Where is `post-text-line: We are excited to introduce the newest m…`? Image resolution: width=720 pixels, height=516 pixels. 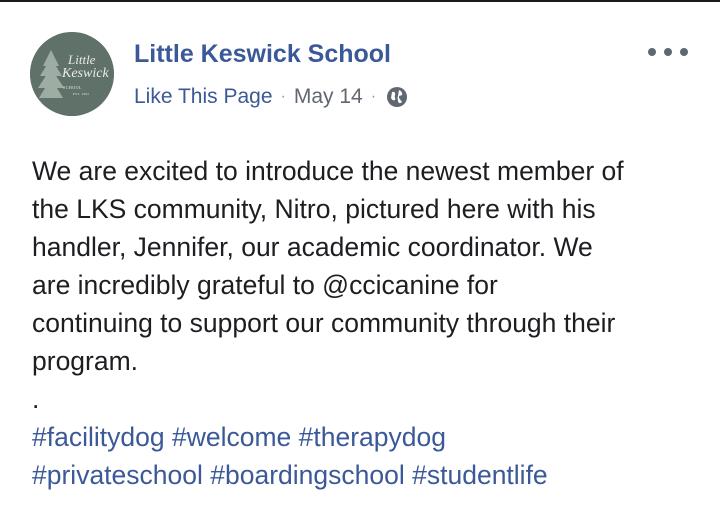 post-text-line: We are excited to introduce the newest m… is located at coordinates (328, 171).